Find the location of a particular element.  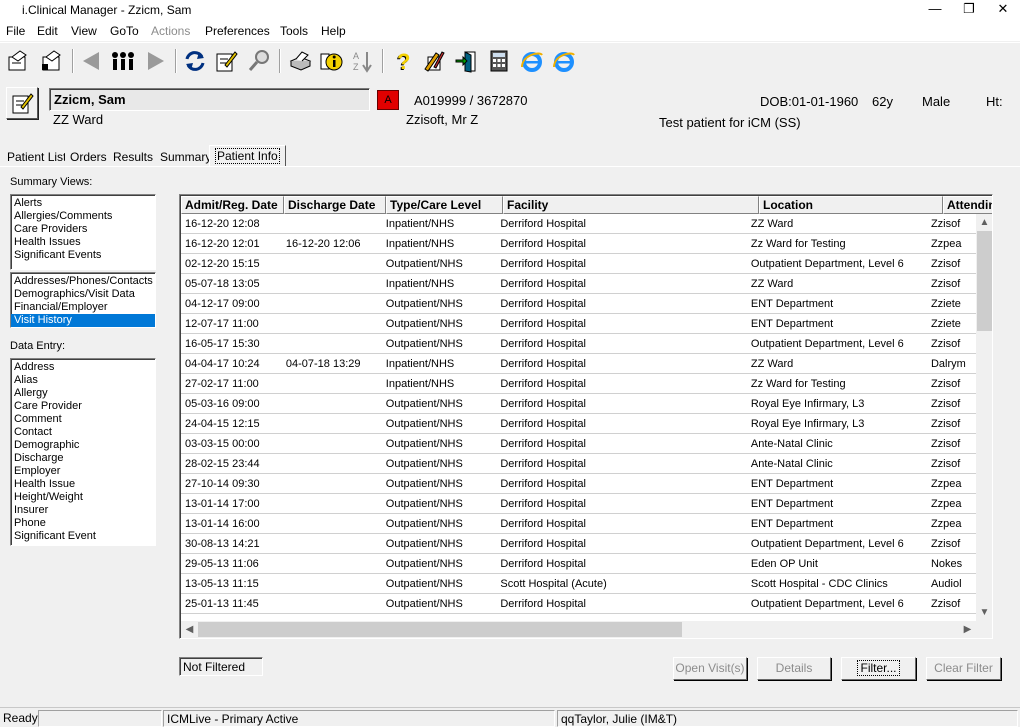

tab-patient-list: Patient List is located at coordinates (37, 157).